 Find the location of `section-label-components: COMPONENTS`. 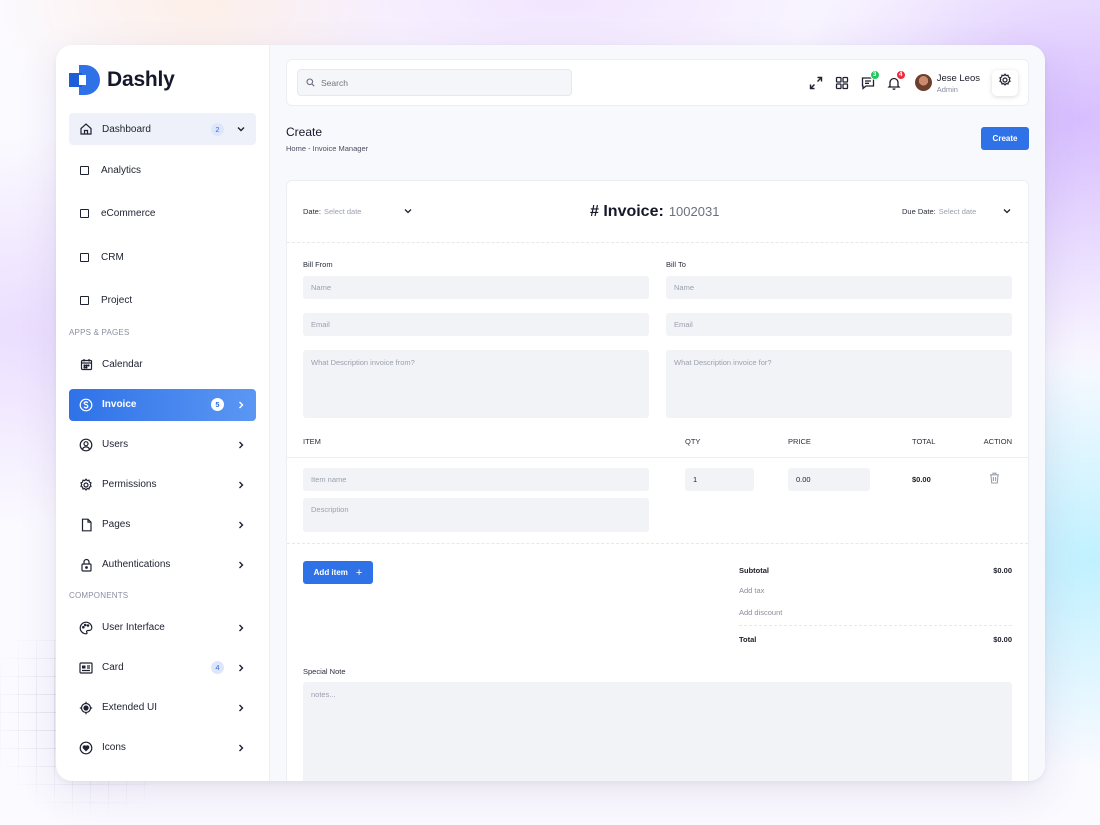

section-label-components: COMPONENTS is located at coordinates (99, 595).